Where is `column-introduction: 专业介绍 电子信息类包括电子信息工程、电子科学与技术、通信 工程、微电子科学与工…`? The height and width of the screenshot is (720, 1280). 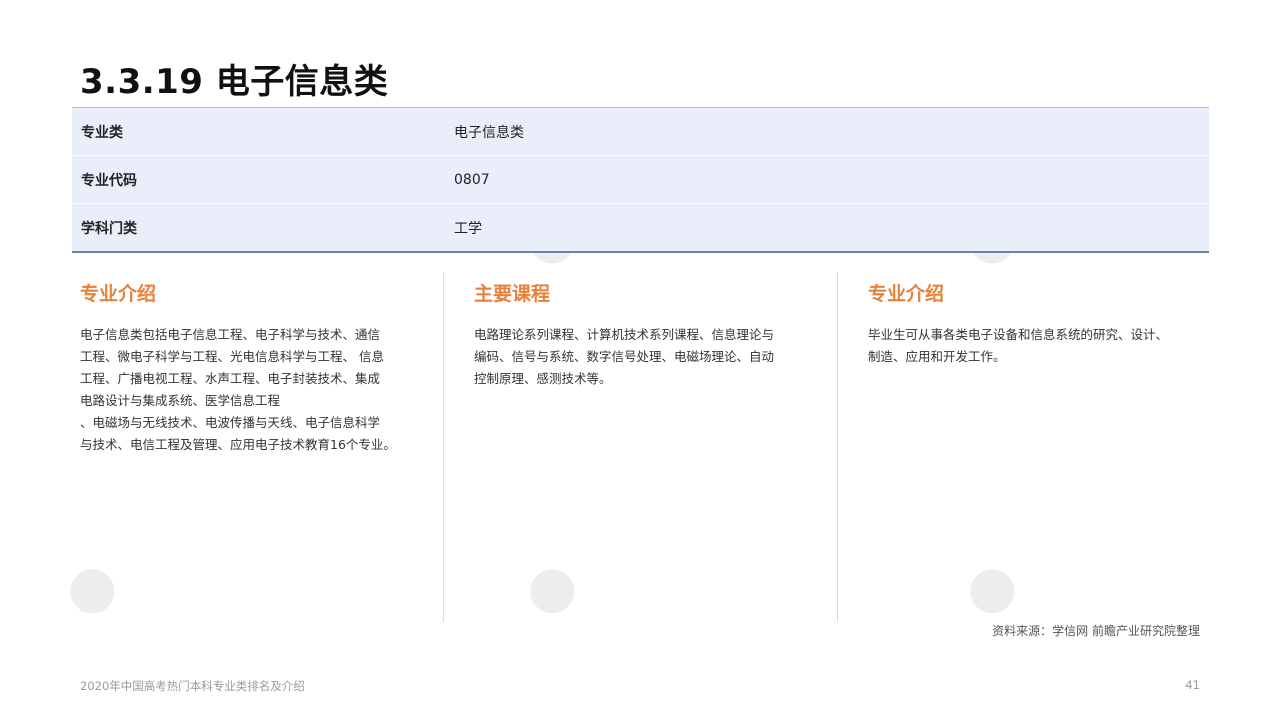
column-introduction: 专业介绍 电子信息类包括电子信息工程、电子科学与技术、通信 工程、微电子科学与工… is located at coordinates (250, 368).